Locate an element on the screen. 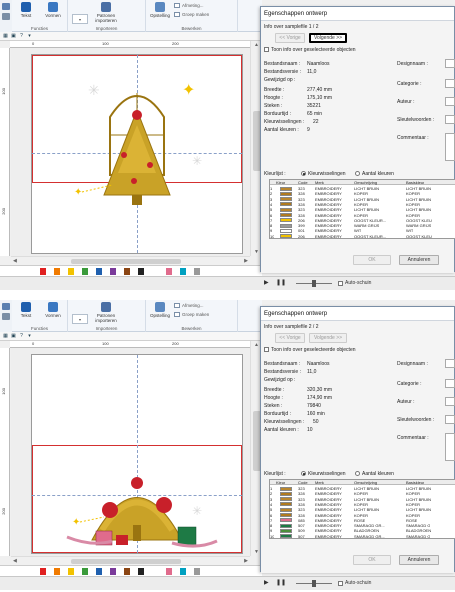  table-row: 1 323 EMBROIDERY LICHT BRUIN LICHT BRUIN is located at coordinates (362, 488).